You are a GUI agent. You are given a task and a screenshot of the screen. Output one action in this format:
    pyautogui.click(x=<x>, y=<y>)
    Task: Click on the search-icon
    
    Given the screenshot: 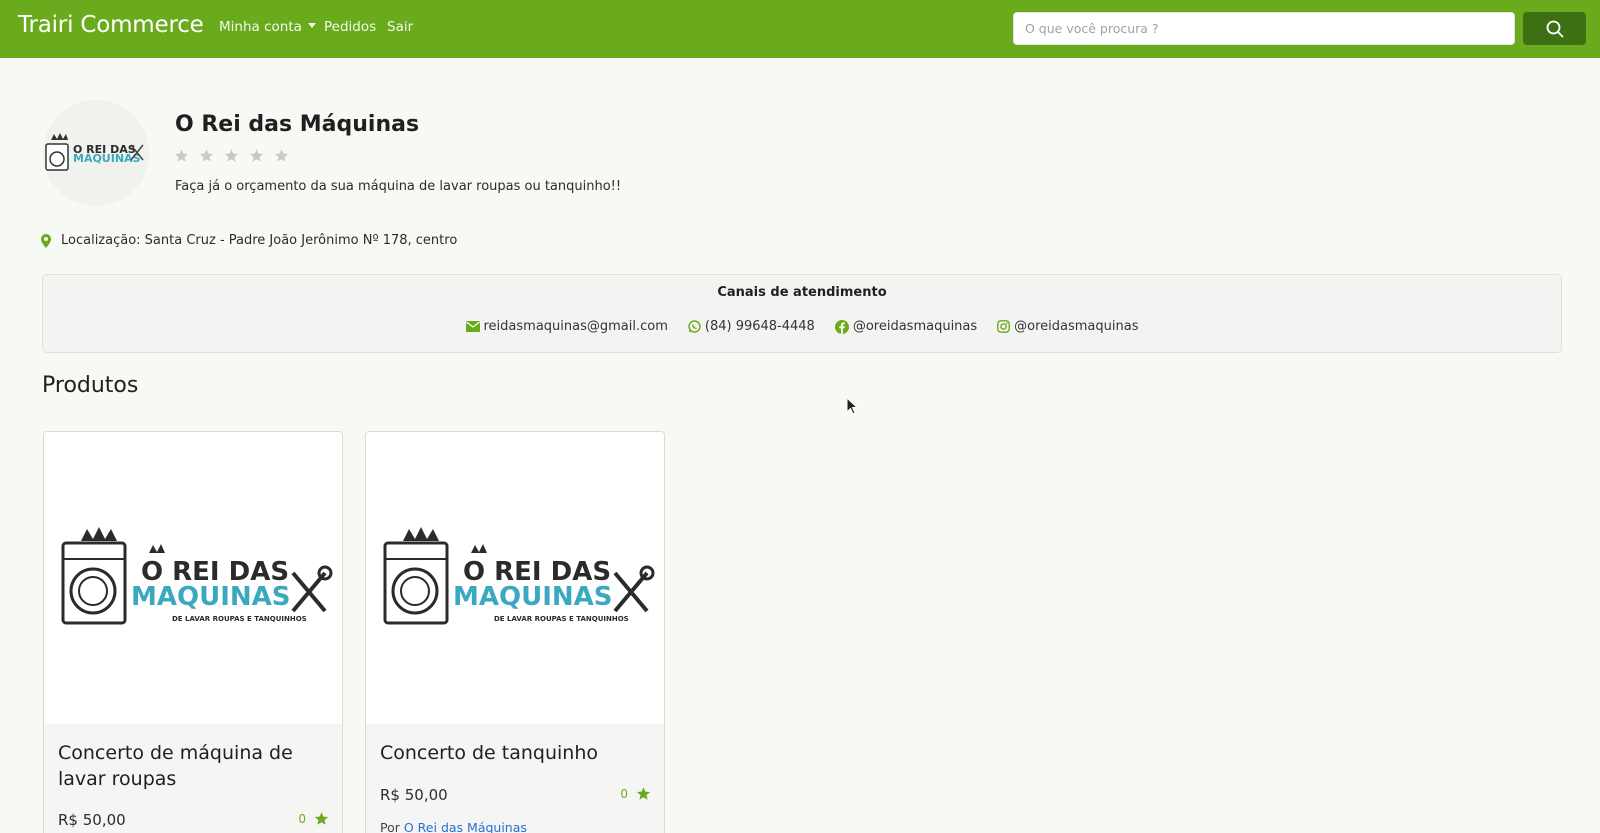 What is the action you would take?
    pyautogui.click(x=1554, y=28)
    